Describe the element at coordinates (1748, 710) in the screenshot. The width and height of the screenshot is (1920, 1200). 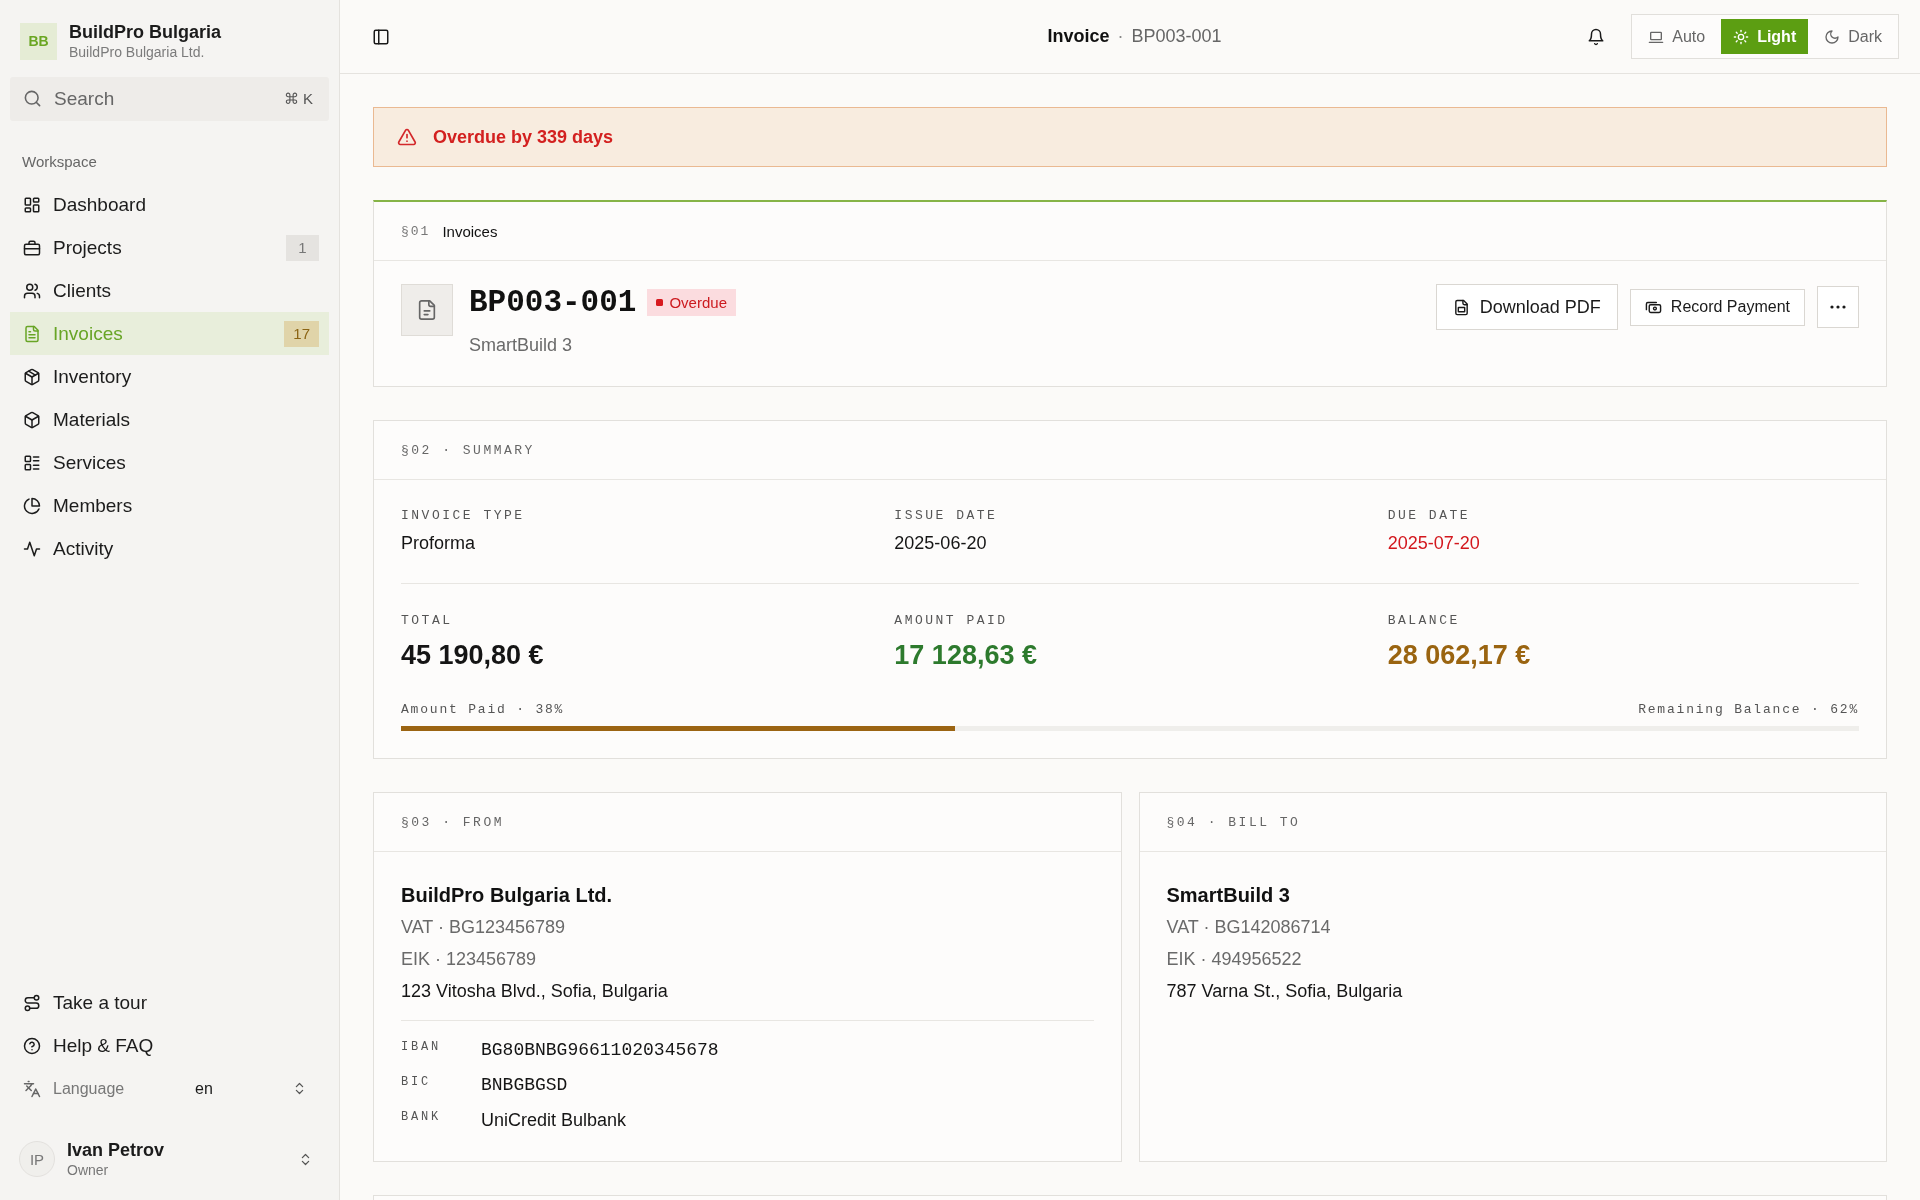
I see `progress-label: Remaining Balance · 62%` at that location.